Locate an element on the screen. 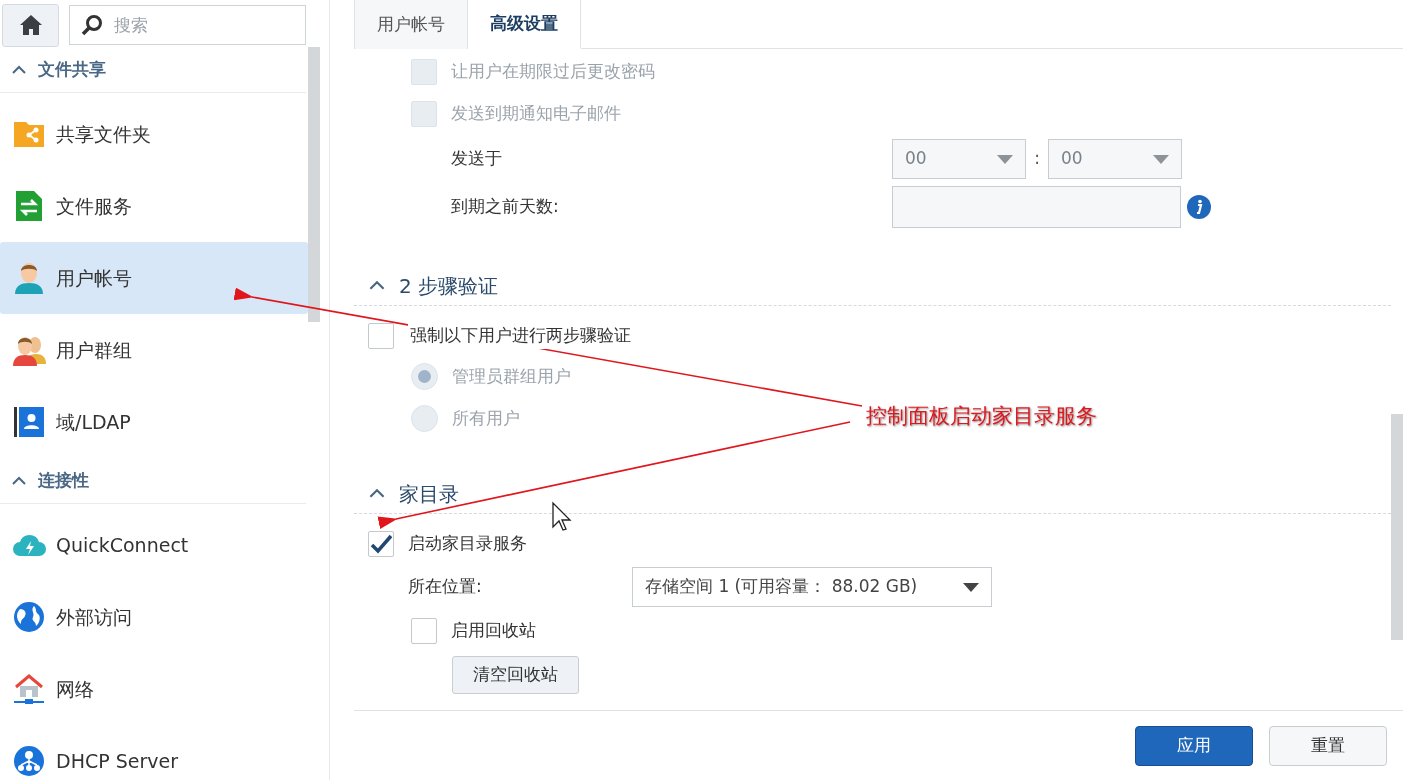 Image resolution: width=1423 pixels, height=780 pixels. home-icon is located at coordinates (30, 25).